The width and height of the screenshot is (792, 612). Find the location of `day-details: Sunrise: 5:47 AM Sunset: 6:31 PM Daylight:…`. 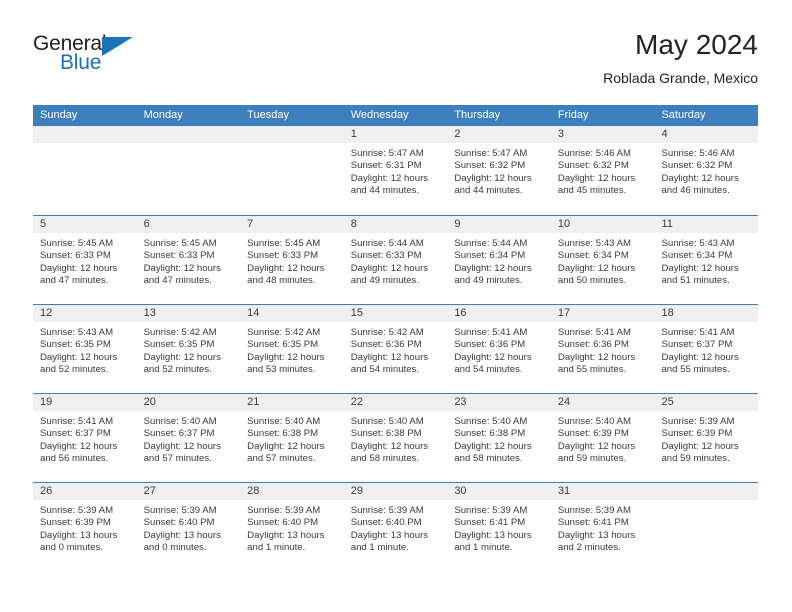

day-details: Sunrise: 5:47 AM Sunset: 6:31 PM Daylight:… is located at coordinates (396, 170).